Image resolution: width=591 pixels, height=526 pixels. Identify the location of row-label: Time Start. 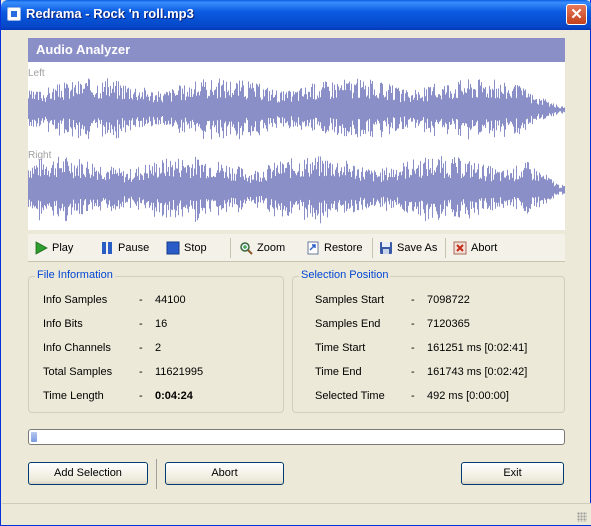
(340, 348).